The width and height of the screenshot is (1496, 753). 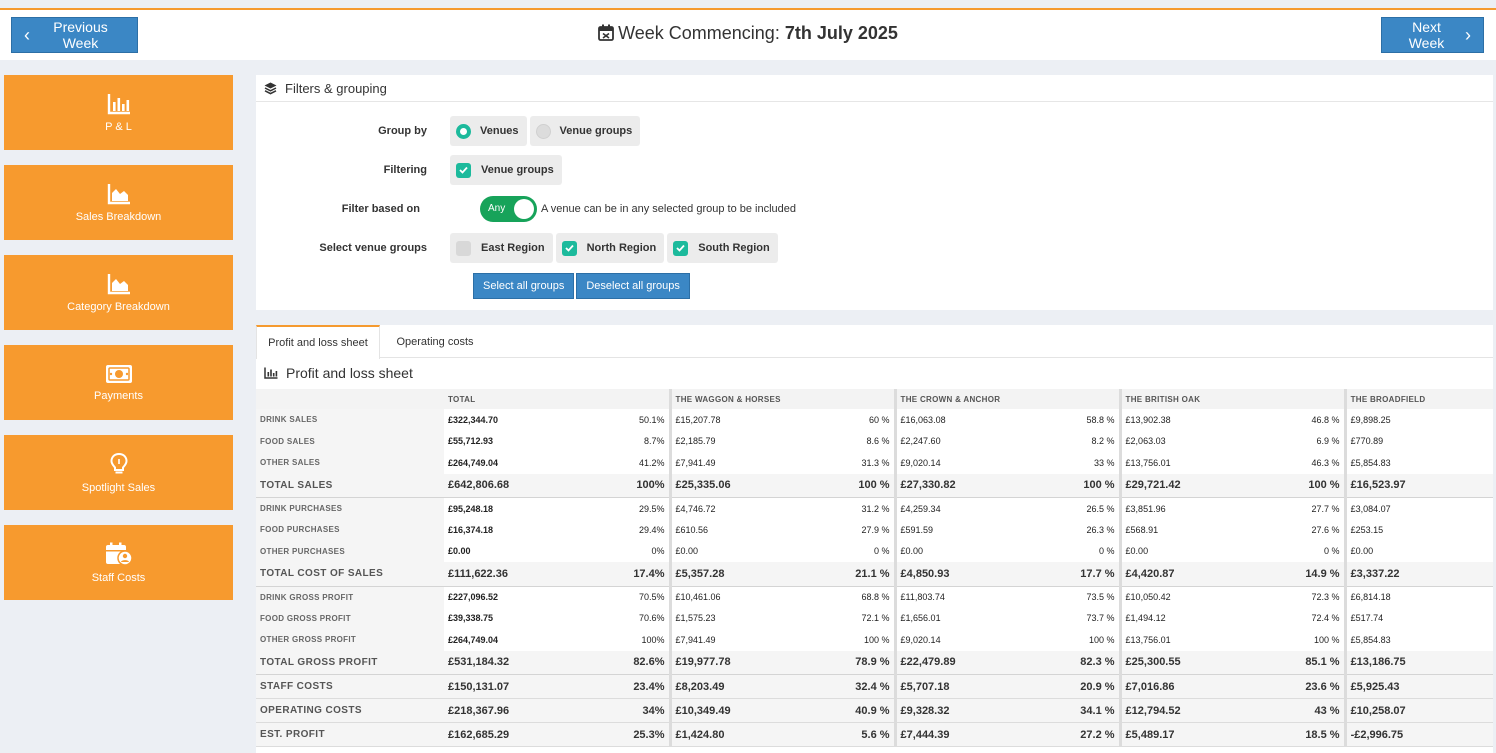 I want to click on cell-percent: 85.1 %, so click(x=1306, y=662).